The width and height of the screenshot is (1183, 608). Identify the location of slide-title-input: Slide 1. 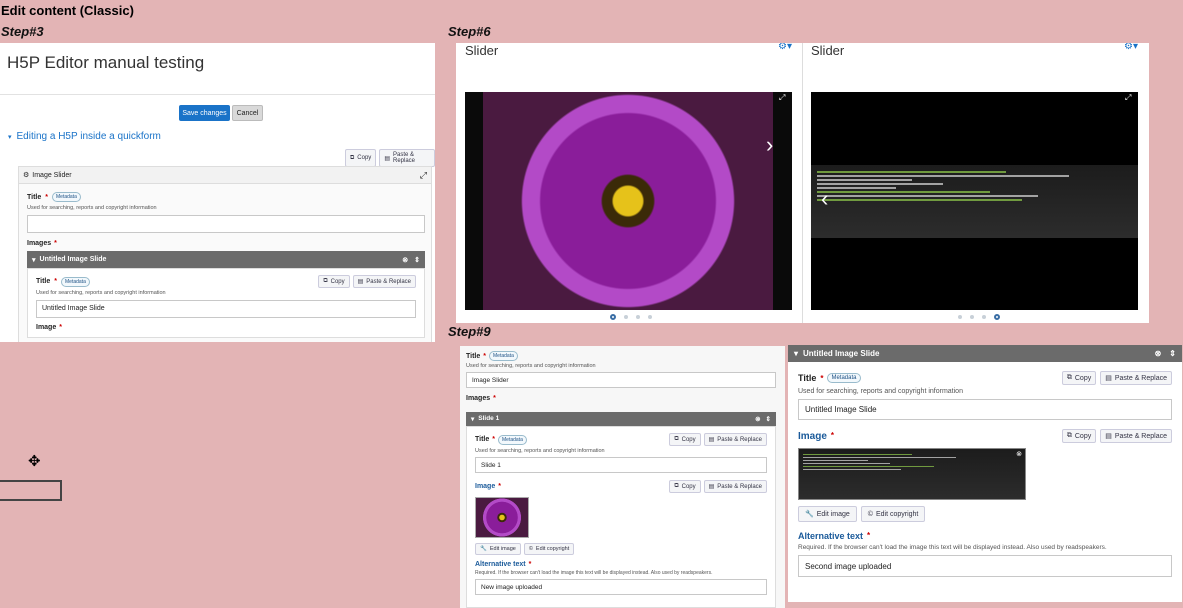
(621, 465).